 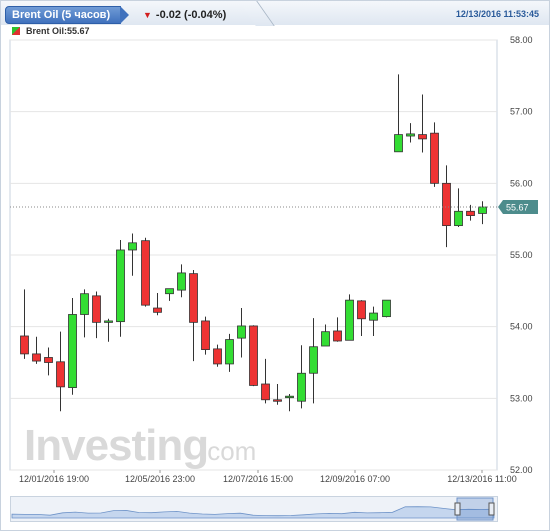 What do you see at coordinates (521, 398) in the screenshot?
I see `y-tick-label: 53.00` at bounding box center [521, 398].